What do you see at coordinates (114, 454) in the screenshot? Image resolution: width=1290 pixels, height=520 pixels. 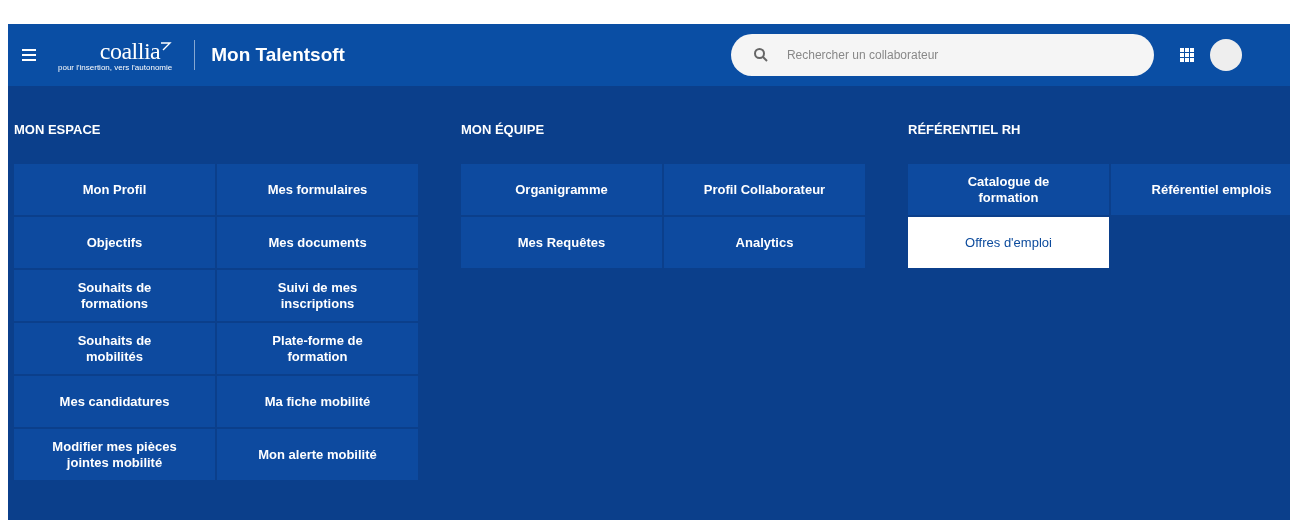 I see `menu-tile: Modifier mes pièces jointes mobilité` at bounding box center [114, 454].